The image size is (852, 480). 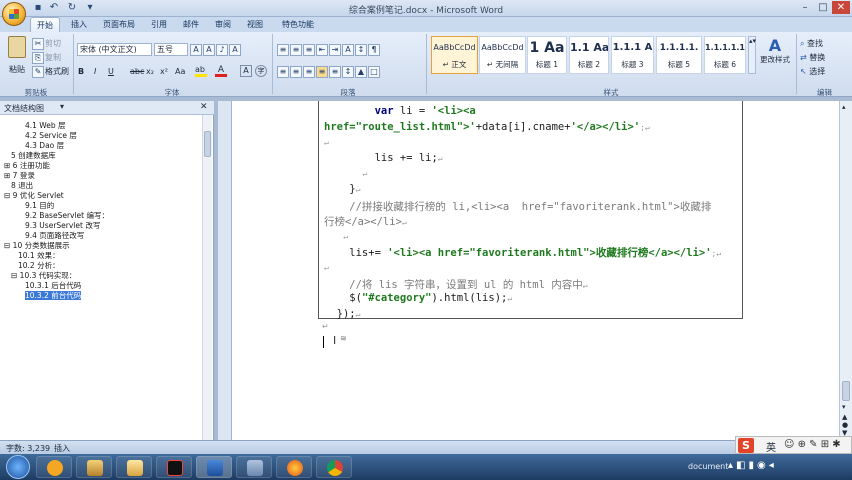 What do you see at coordinates (329, 49) in the screenshot?
I see `list-buttons: ≡ ≡ ≡ ⇤ ⇥ A ↕ ¶` at bounding box center [329, 49].